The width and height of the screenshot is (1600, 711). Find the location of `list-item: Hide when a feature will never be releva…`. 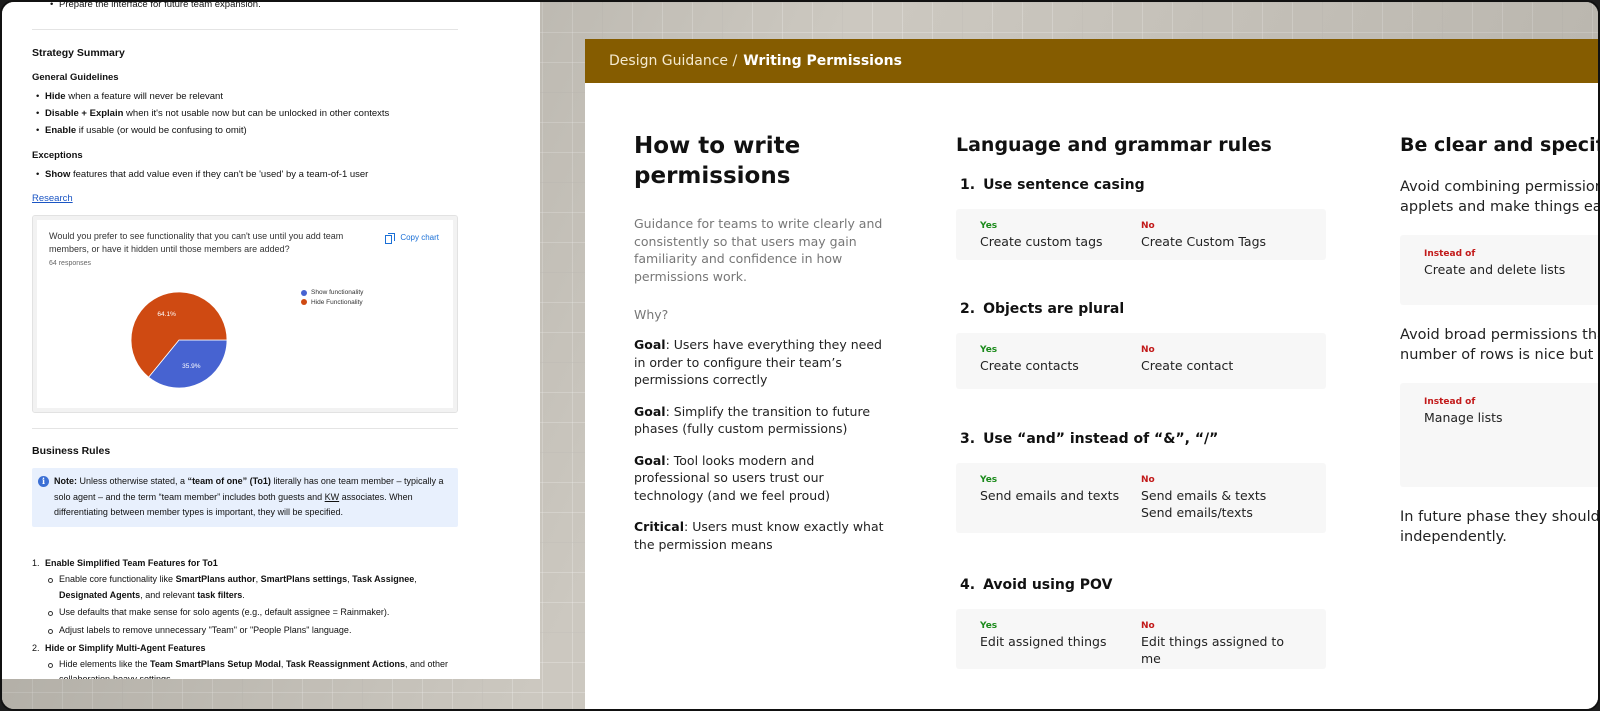

list-item: Hide when a feature will never be releva… is located at coordinates (245, 96).